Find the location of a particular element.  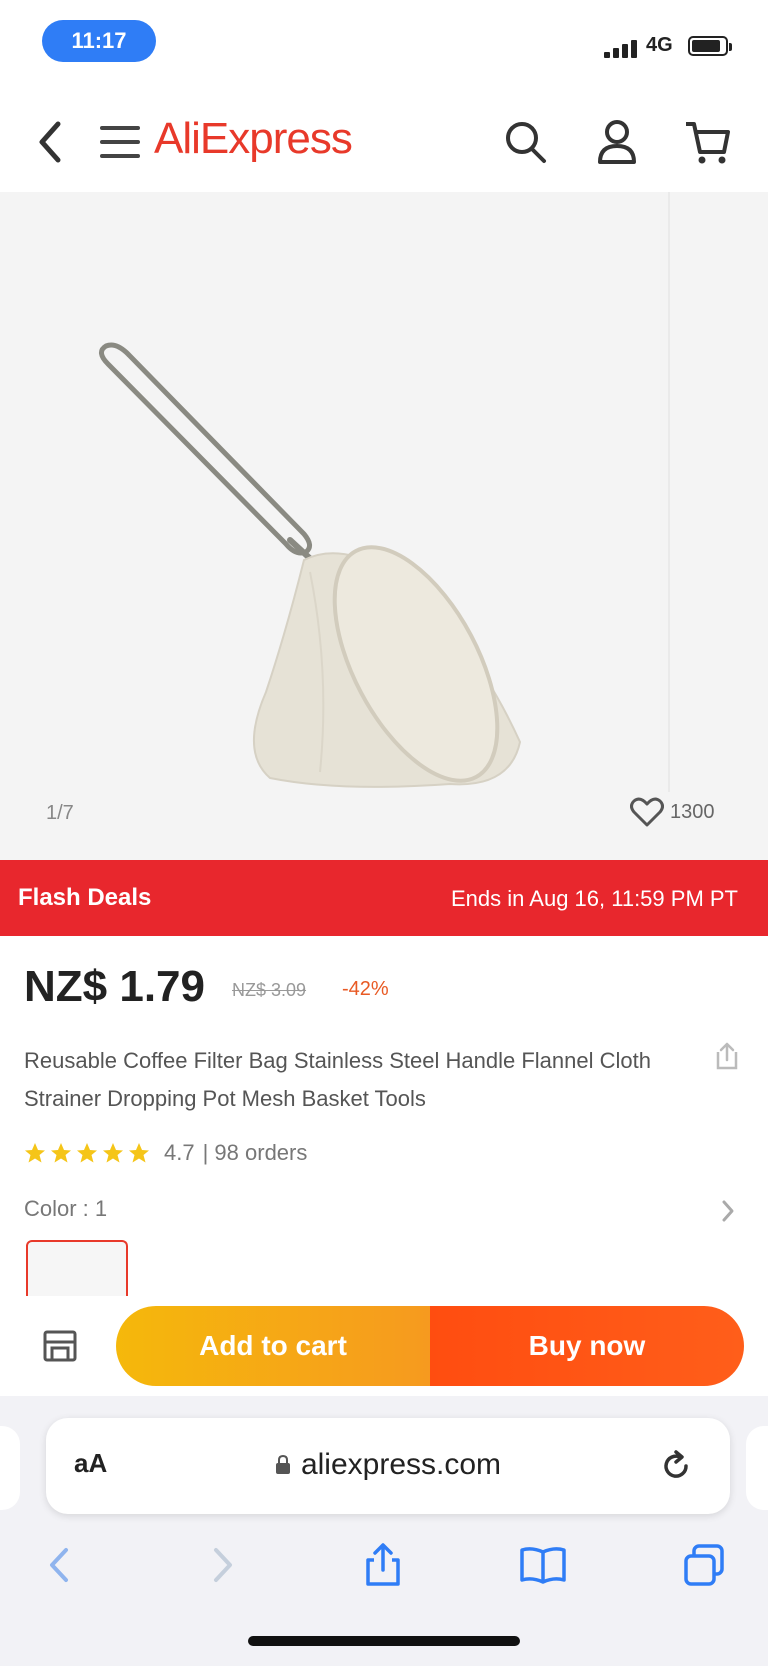

share-sheet-icon is located at coordinates (383, 1565).